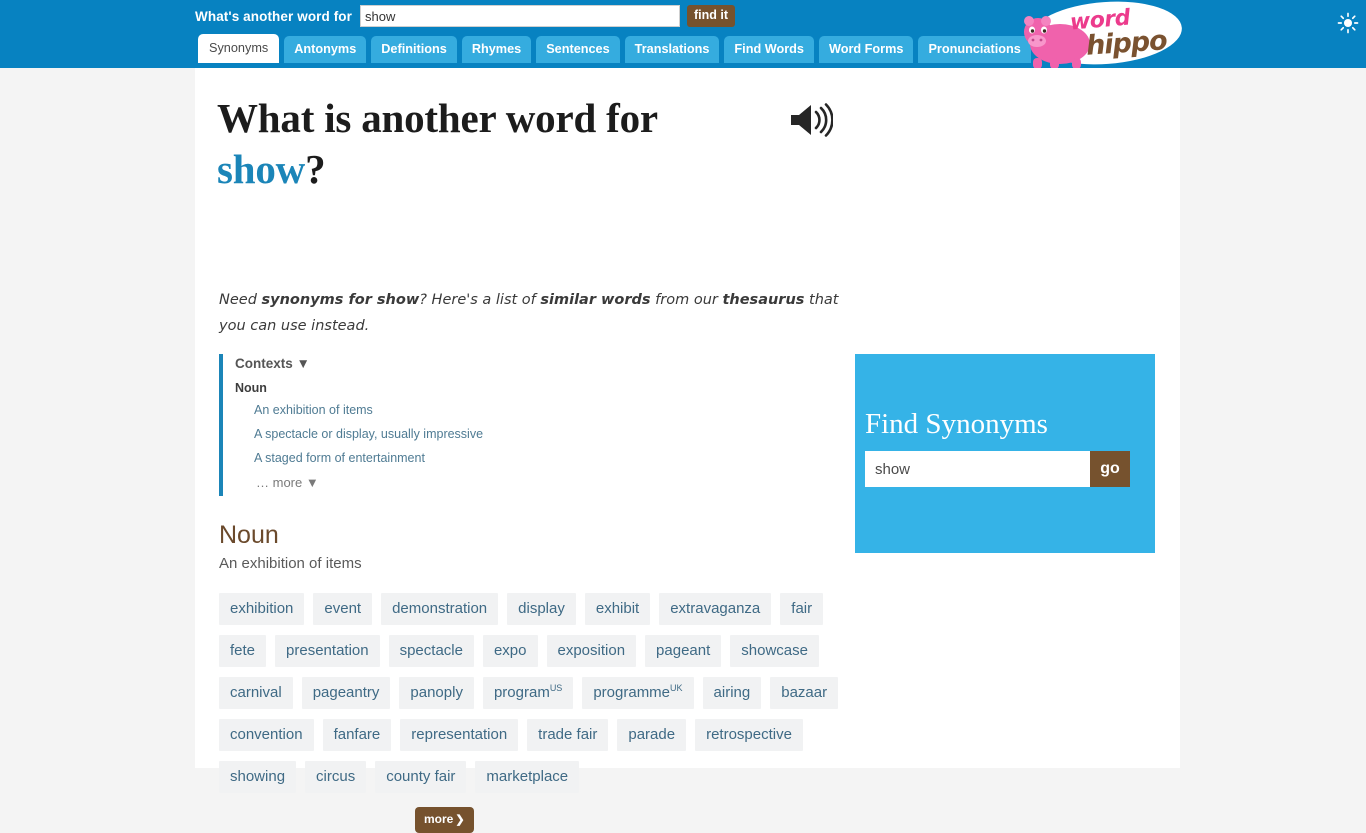 Image resolution: width=1366 pixels, height=833 pixels. What do you see at coordinates (480, 300) in the screenshot?
I see `intro-part2: ? Here's a list of` at bounding box center [480, 300].